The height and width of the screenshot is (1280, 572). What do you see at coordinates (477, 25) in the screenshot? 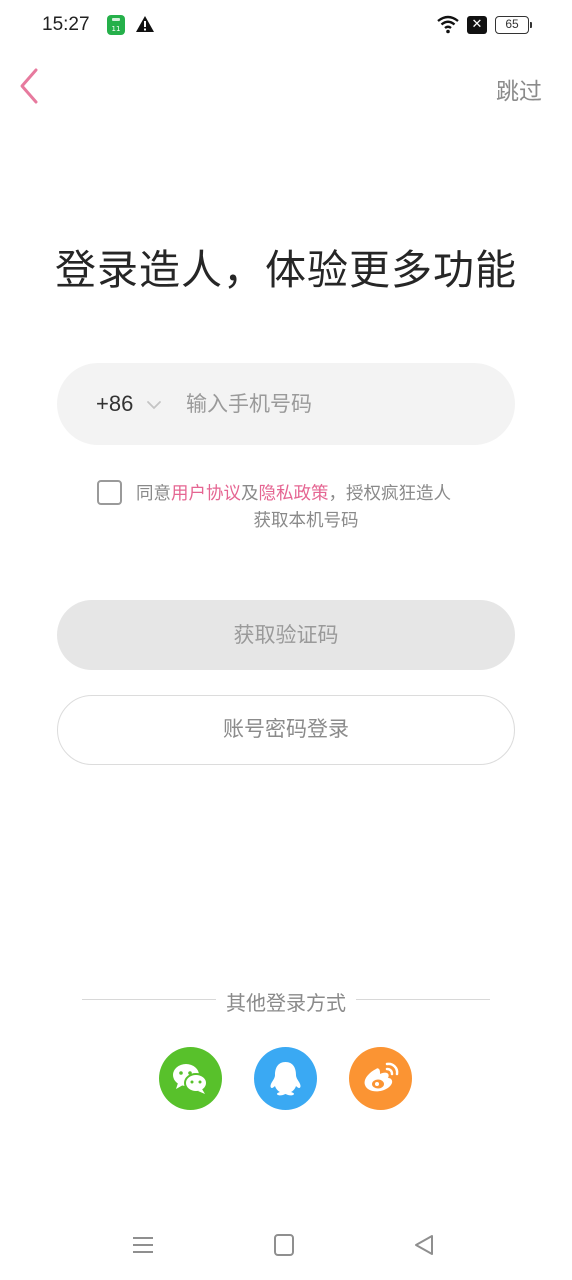
I see `no-sim-icon: ✕` at bounding box center [477, 25].